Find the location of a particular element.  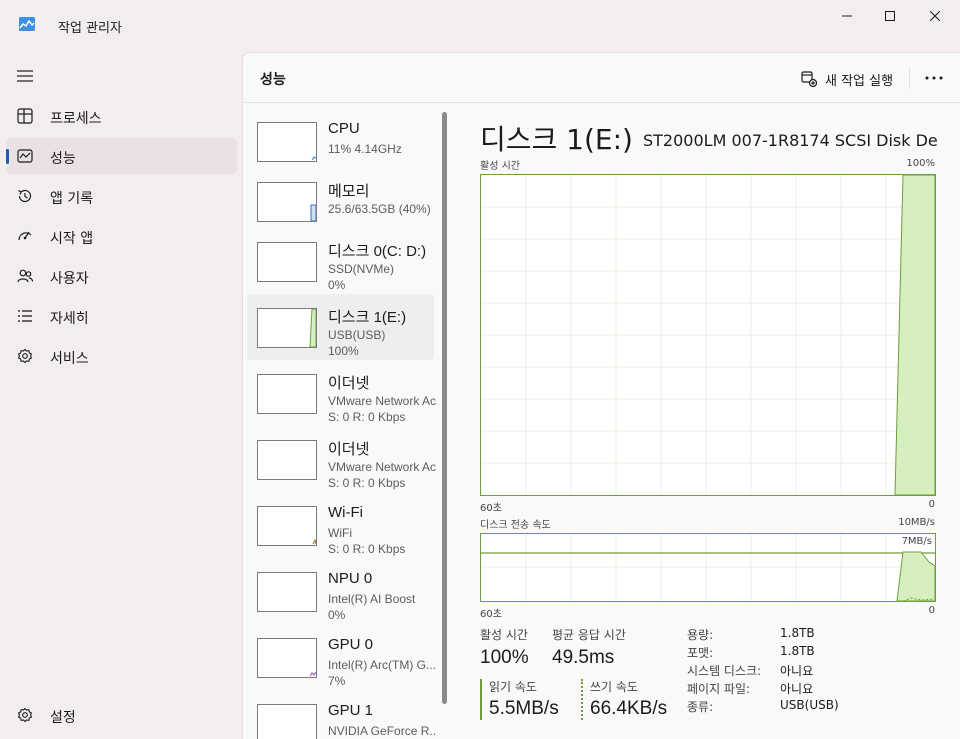

active-time-stat-label: 활성 시간 is located at coordinates (504, 635).